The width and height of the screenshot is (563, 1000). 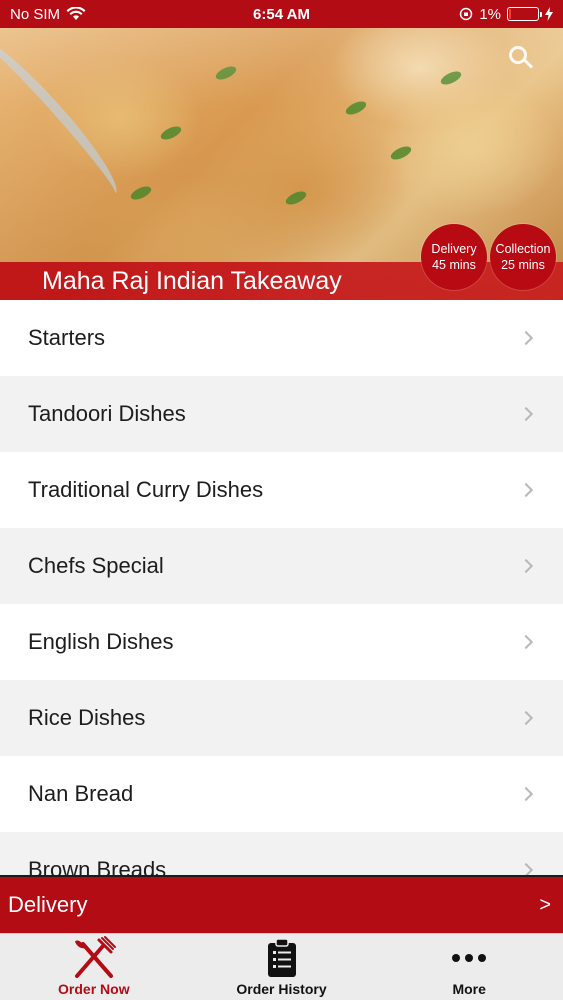 What do you see at coordinates (518, 55) in the screenshot?
I see `search-icon` at bounding box center [518, 55].